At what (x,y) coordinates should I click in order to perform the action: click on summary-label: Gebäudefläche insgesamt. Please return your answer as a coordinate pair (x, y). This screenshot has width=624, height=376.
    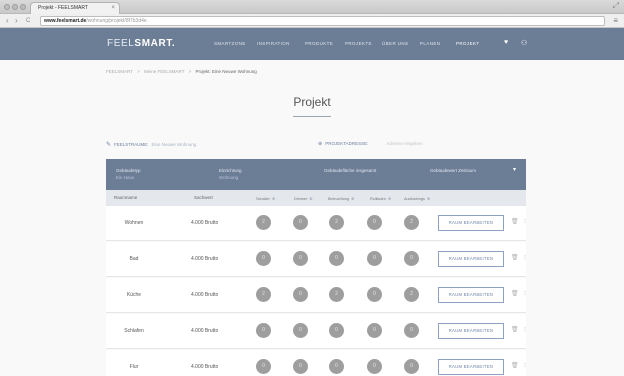
    Looking at the image, I should click on (350, 170).